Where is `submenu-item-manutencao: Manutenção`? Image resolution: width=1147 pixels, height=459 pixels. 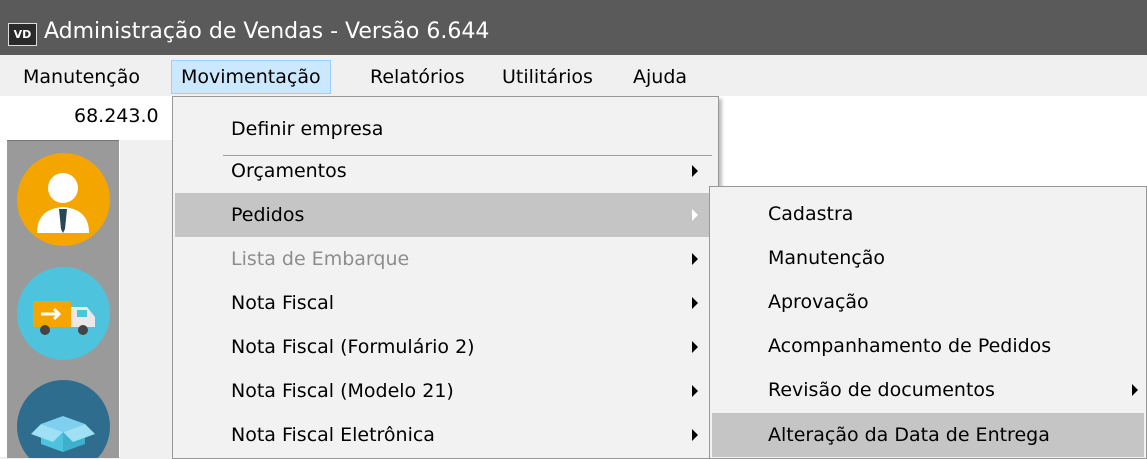
submenu-item-manutencao: Manutenção is located at coordinates (928, 258).